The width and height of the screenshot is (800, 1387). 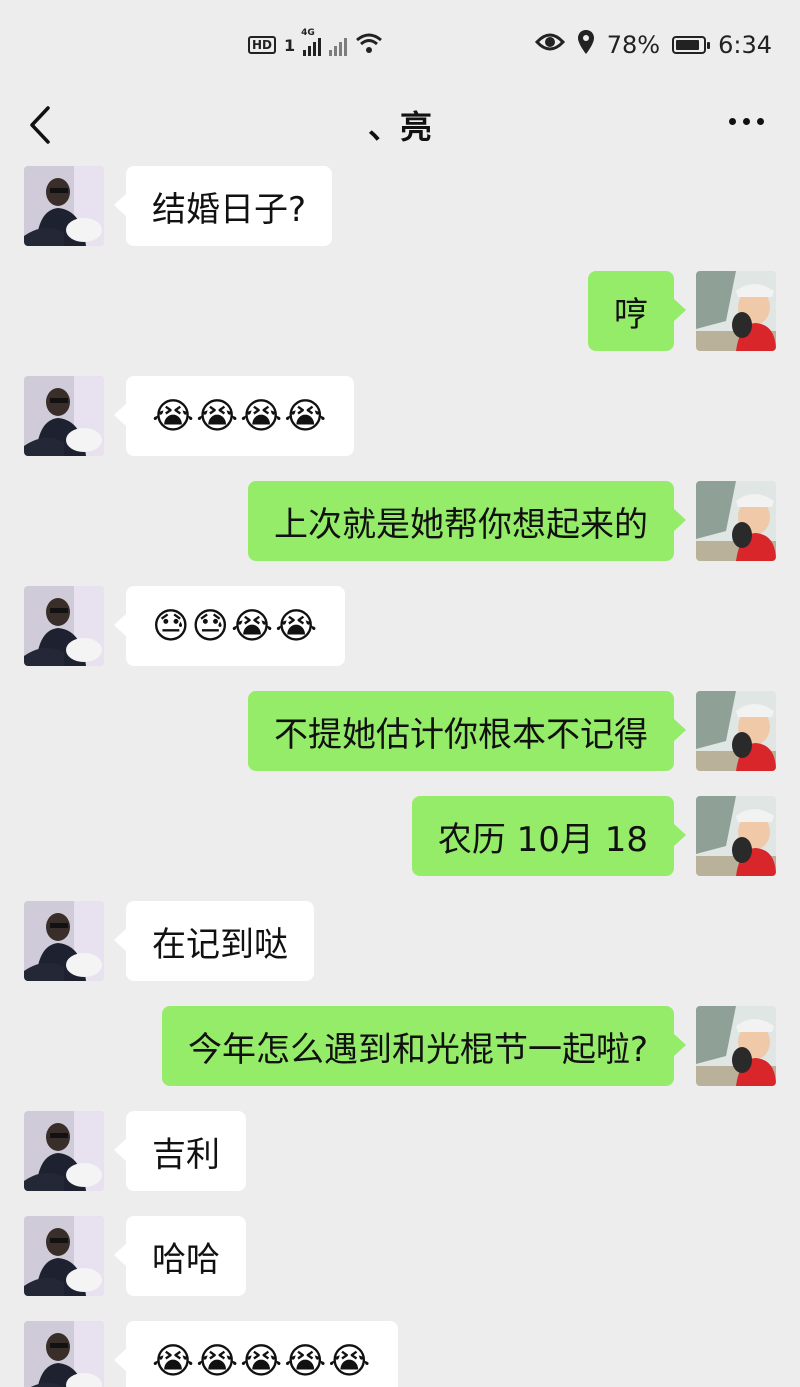 What do you see at coordinates (223, 206) in the screenshot?
I see `message-bubble: 结婚日子?` at bounding box center [223, 206].